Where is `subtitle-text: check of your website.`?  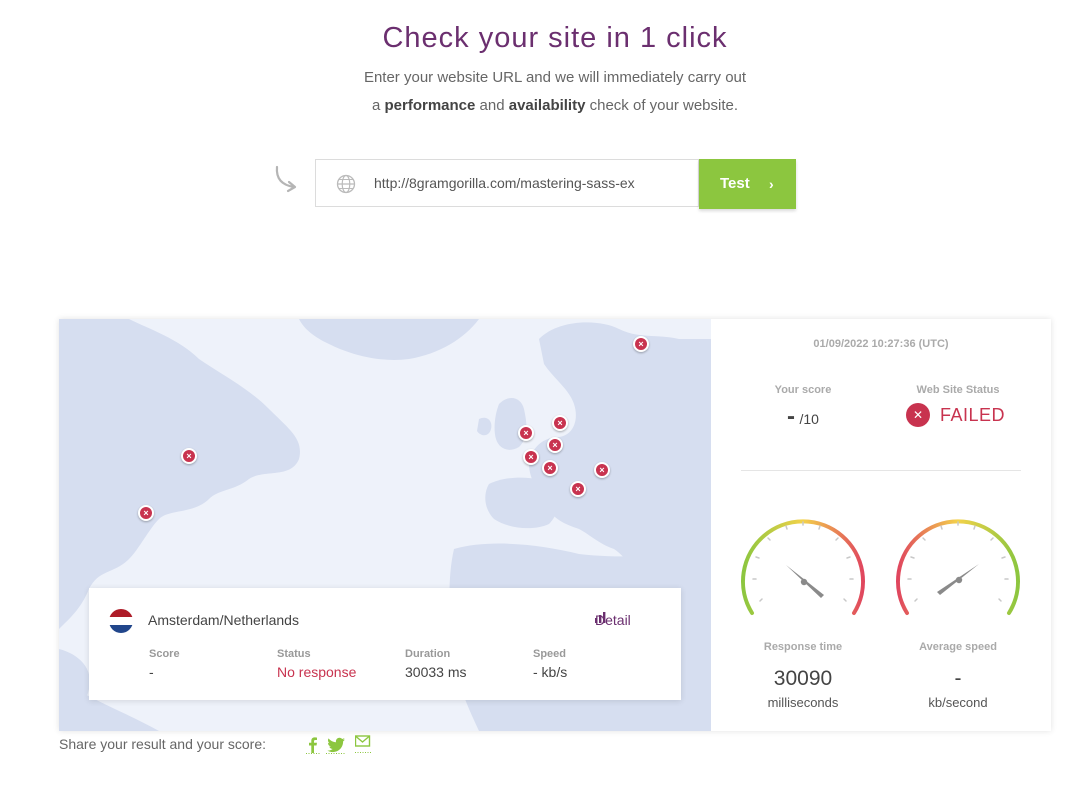
subtitle-text: check of your website. is located at coordinates (662, 105).